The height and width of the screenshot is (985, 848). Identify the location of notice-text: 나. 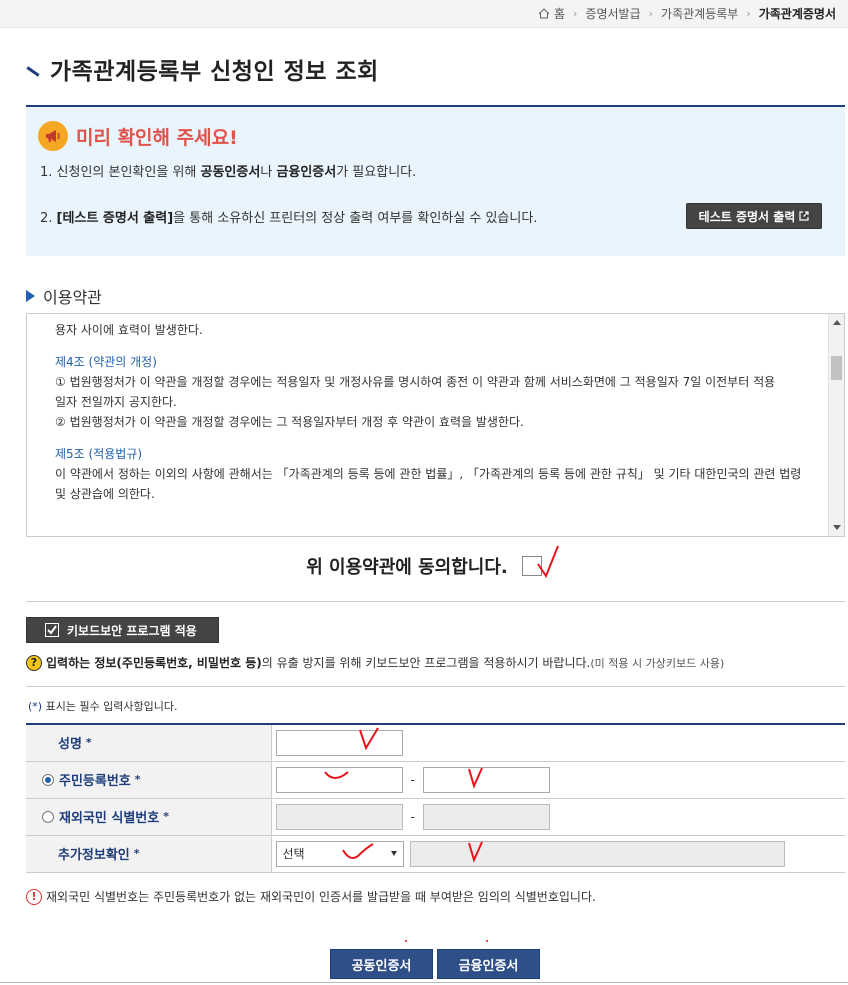
(268, 172).